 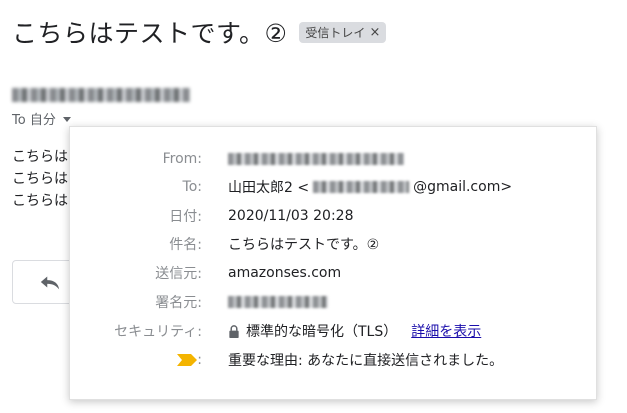 What do you see at coordinates (269, 188) in the screenshot?
I see `to-name: 山田太郎2 <` at bounding box center [269, 188].